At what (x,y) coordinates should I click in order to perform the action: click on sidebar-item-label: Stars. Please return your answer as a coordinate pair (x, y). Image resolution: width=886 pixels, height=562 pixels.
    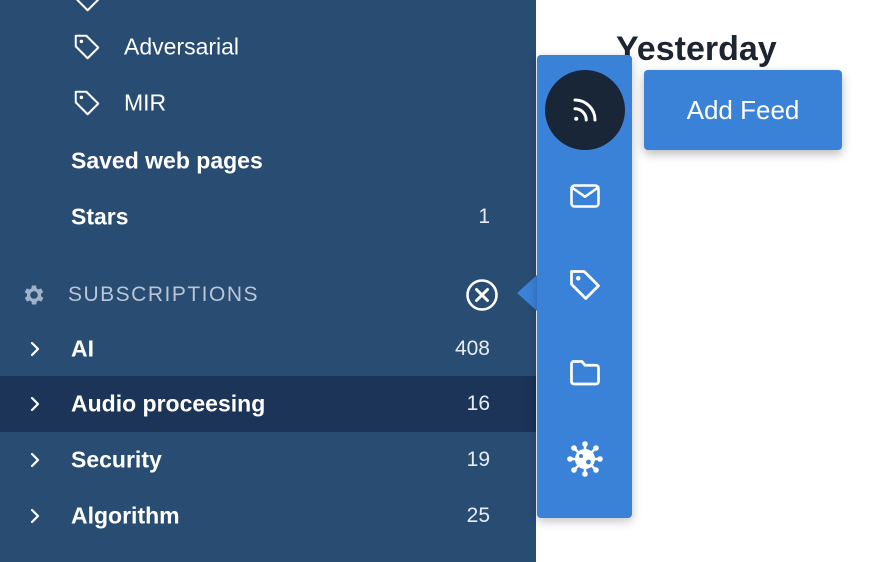
    Looking at the image, I should click on (100, 216).